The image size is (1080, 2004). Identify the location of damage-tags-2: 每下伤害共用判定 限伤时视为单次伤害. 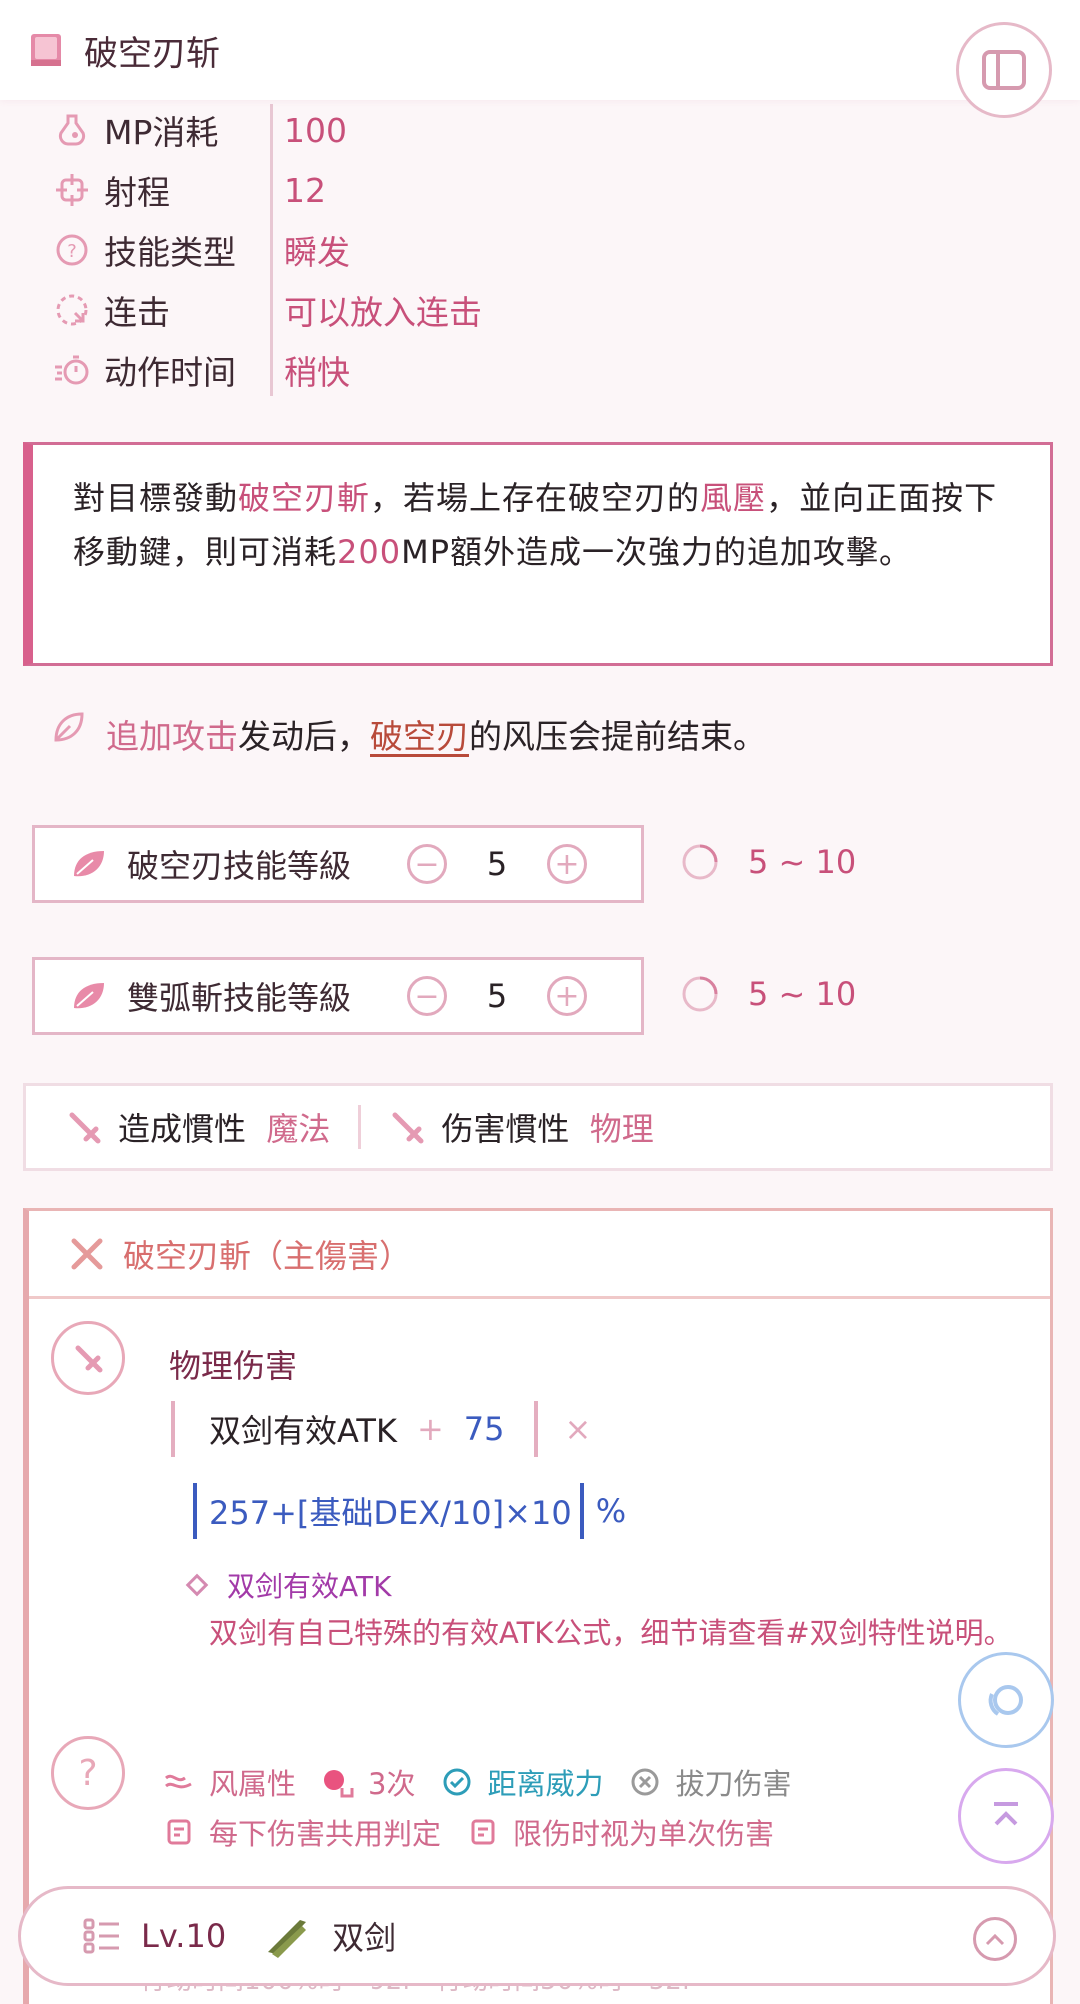
(481, 1832).